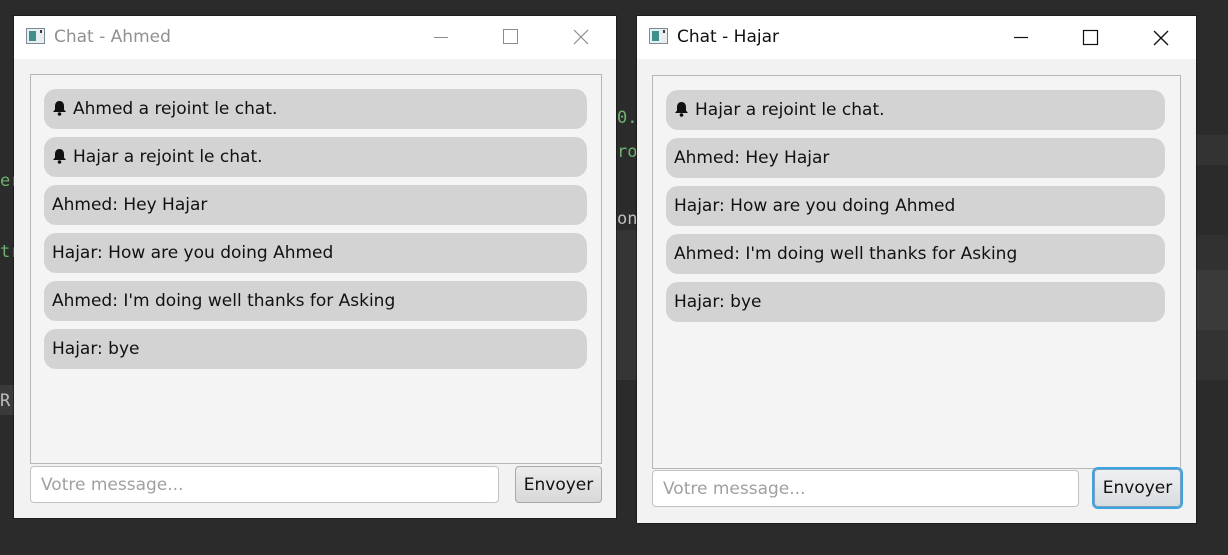 The width and height of the screenshot is (1228, 555). I want to click on background-editor-strip, so click(7, 277).